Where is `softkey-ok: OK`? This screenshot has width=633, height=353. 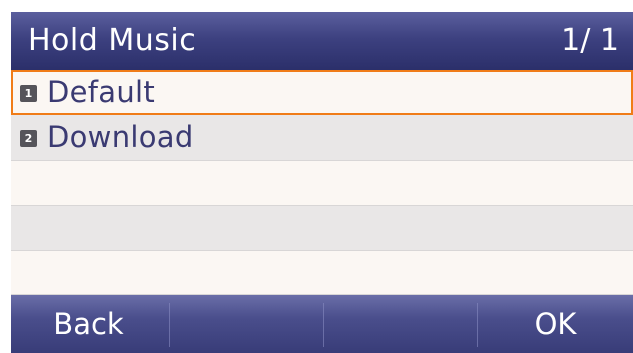
softkey-ok: OK is located at coordinates (555, 324).